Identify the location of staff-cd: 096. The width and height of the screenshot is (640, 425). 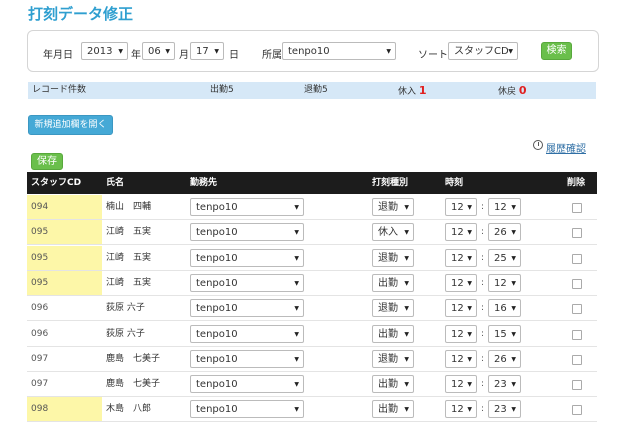
(40, 308).